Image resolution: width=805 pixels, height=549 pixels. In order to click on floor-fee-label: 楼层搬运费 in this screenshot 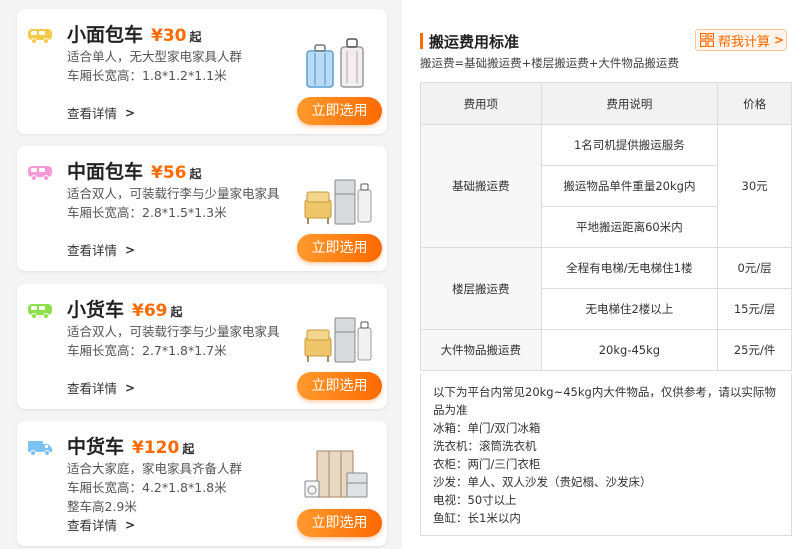, I will do `click(481, 288)`.